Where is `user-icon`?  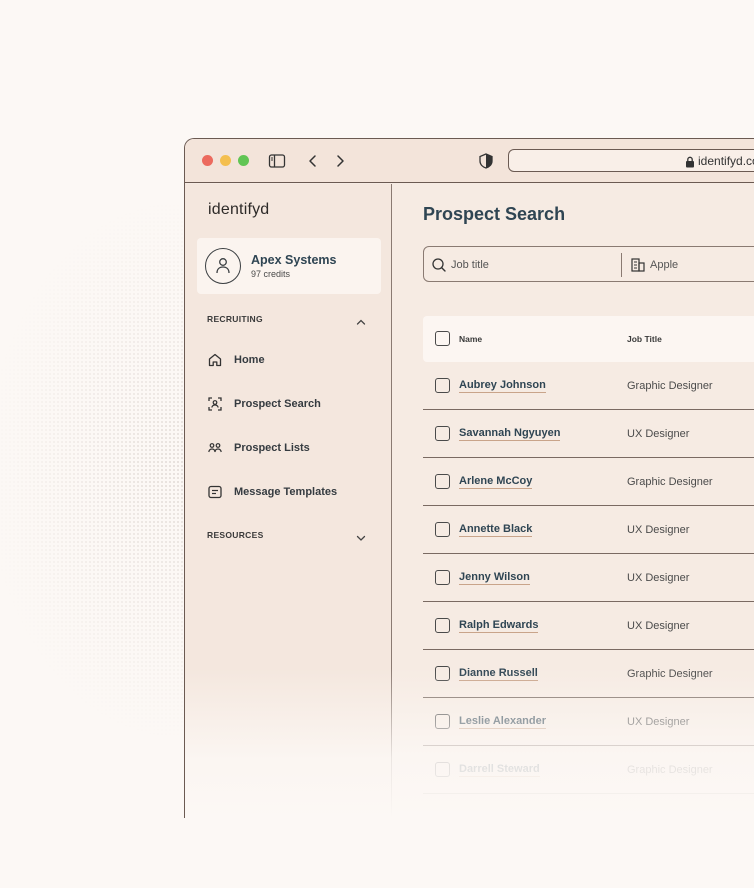 user-icon is located at coordinates (223, 266).